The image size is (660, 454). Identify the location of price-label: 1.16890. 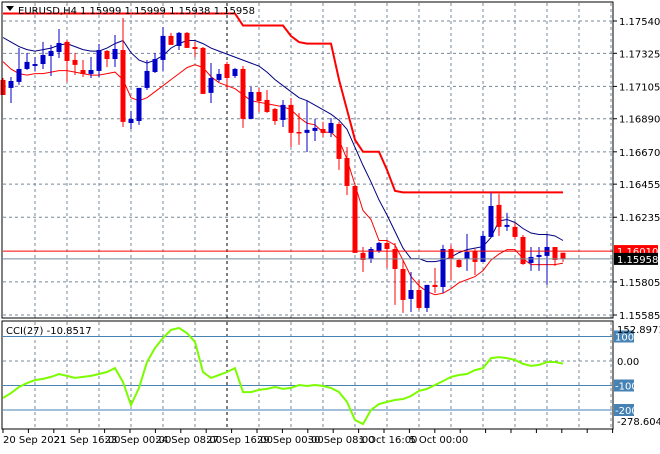
(639, 120).